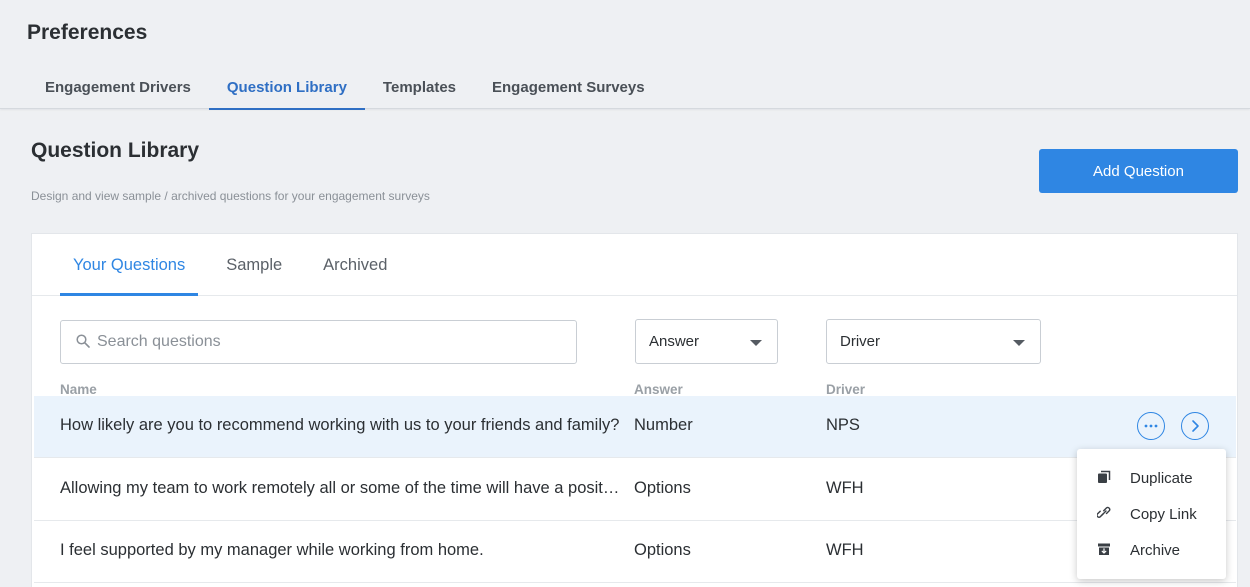 The height and width of the screenshot is (587, 1250). What do you see at coordinates (115, 150) in the screenshot?
I see `section-title: Question Library` at bounding box center [115, 150].